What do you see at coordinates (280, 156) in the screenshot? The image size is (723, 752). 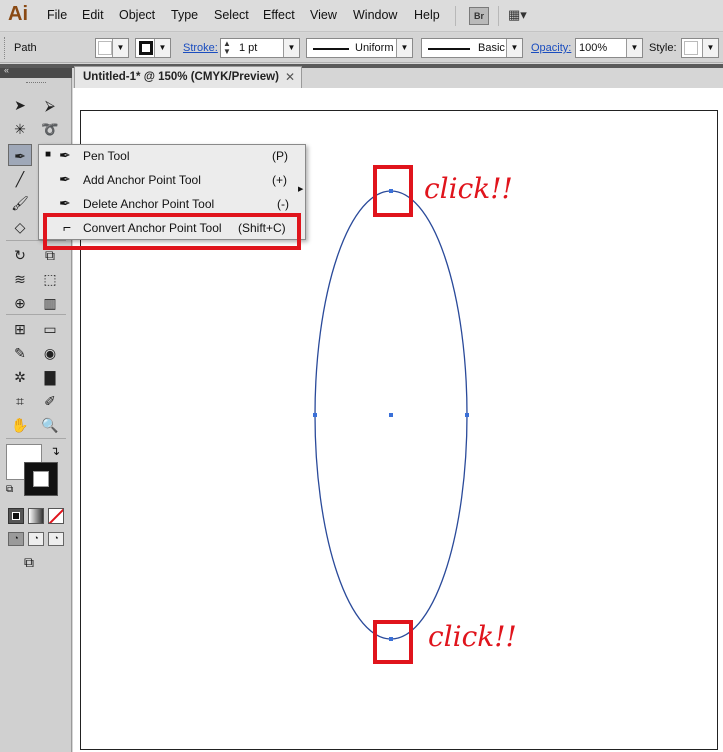 I see `flyout-item-shortcut: (P)` at bounding box center [280, 156].